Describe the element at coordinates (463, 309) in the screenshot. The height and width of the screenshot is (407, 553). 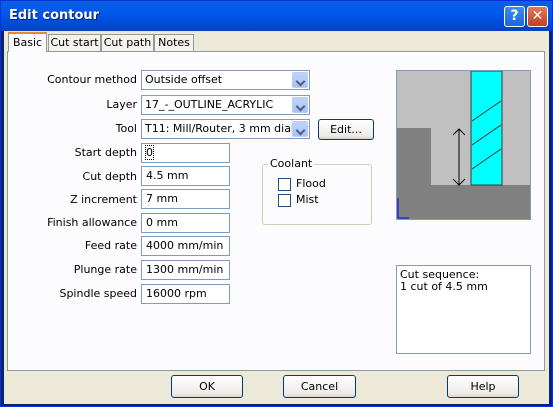
I see `cut-sequence-info: Cut sequence: 1 cut of 4.5 mm` at that location.